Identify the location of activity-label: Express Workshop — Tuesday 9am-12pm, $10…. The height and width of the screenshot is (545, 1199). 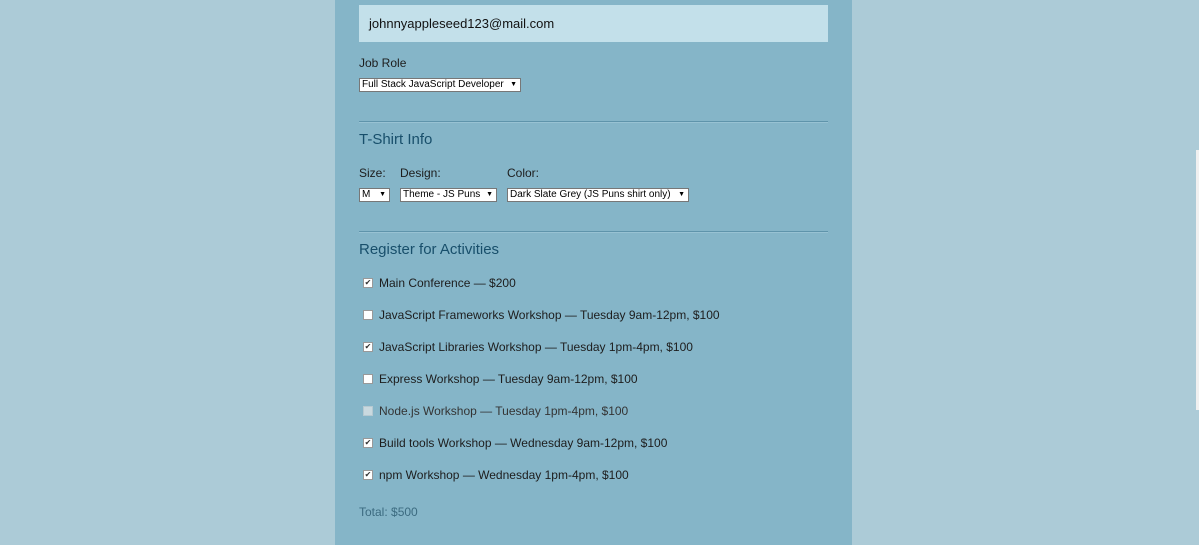
(508, 379).